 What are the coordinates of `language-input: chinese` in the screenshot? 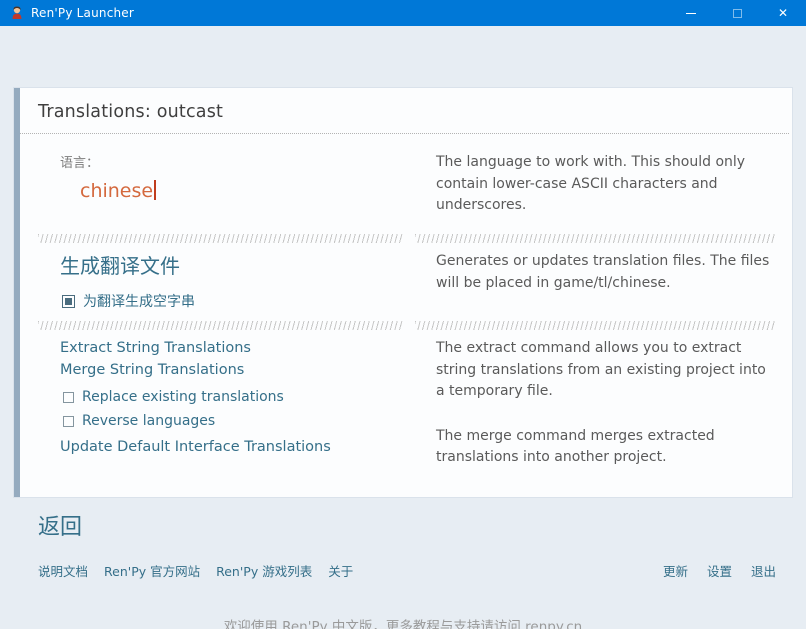 It's located at (118, 191).